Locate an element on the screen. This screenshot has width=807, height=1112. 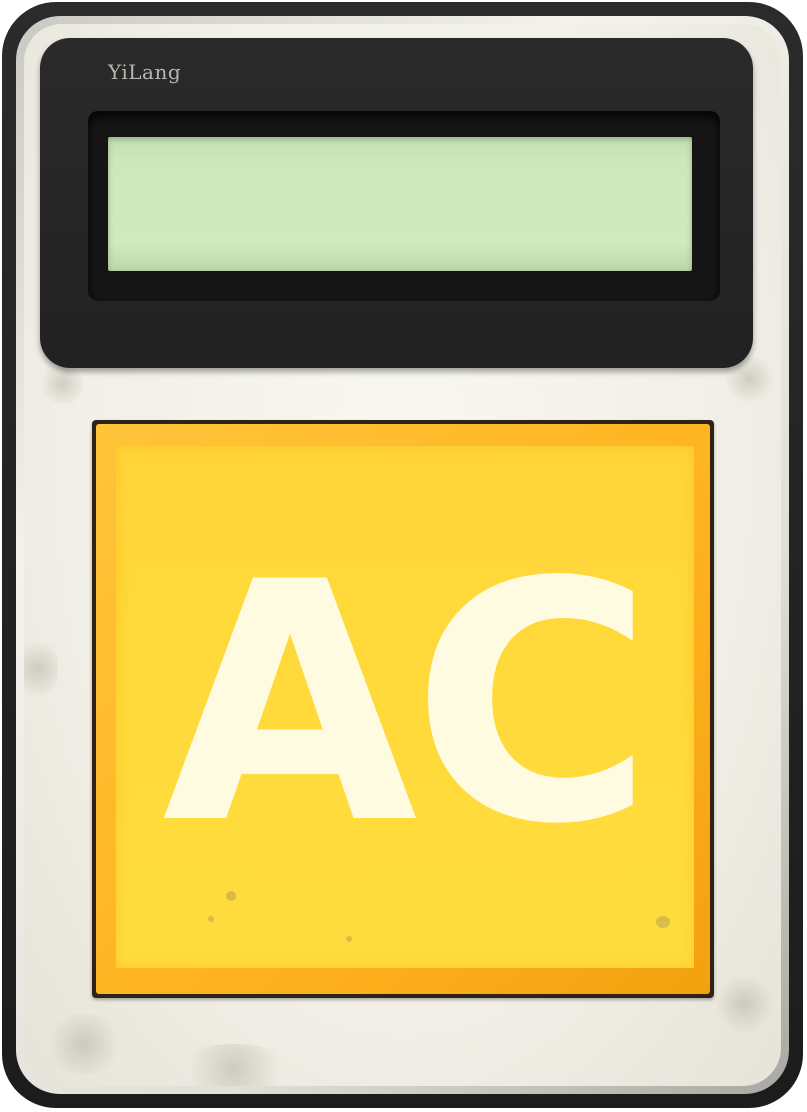
brand-label: YiLang is located at coordinates (145, 72).